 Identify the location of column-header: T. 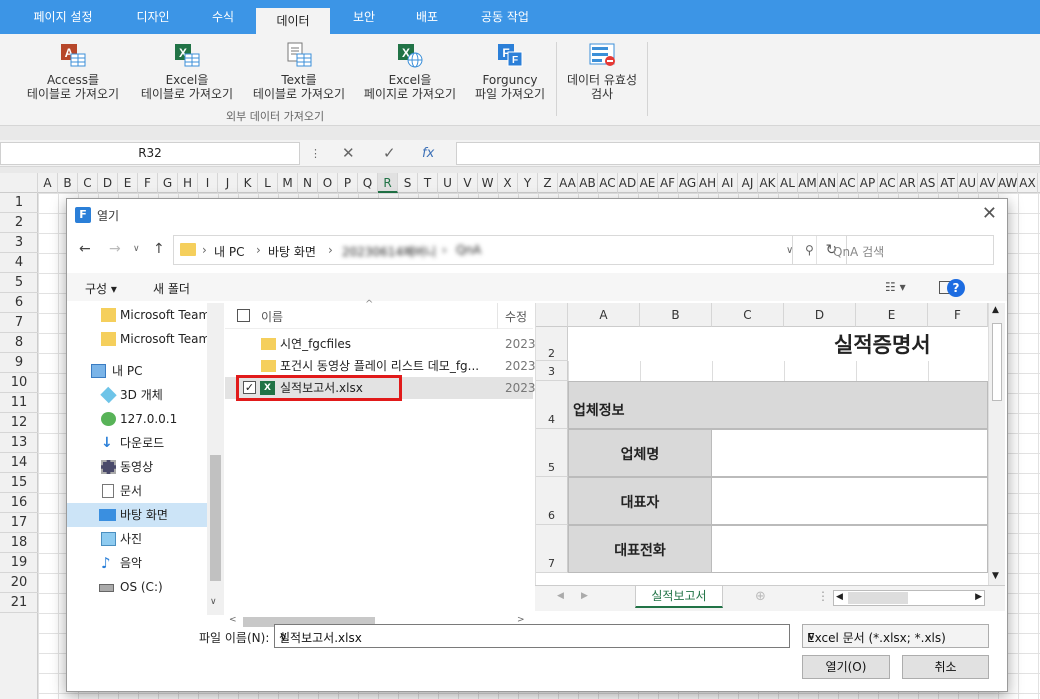
(428, 183).